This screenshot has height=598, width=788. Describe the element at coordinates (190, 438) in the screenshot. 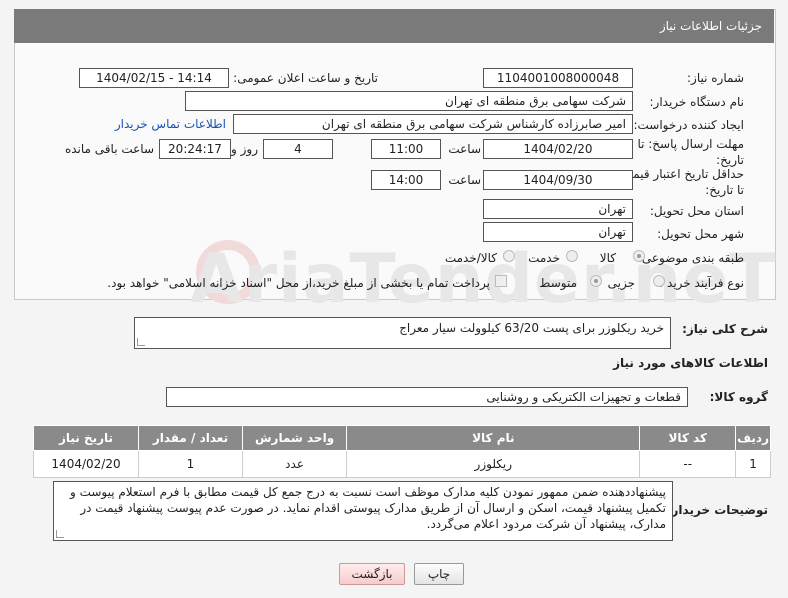

I see `col-header-quantity: تعداد / مقدار` at that location.